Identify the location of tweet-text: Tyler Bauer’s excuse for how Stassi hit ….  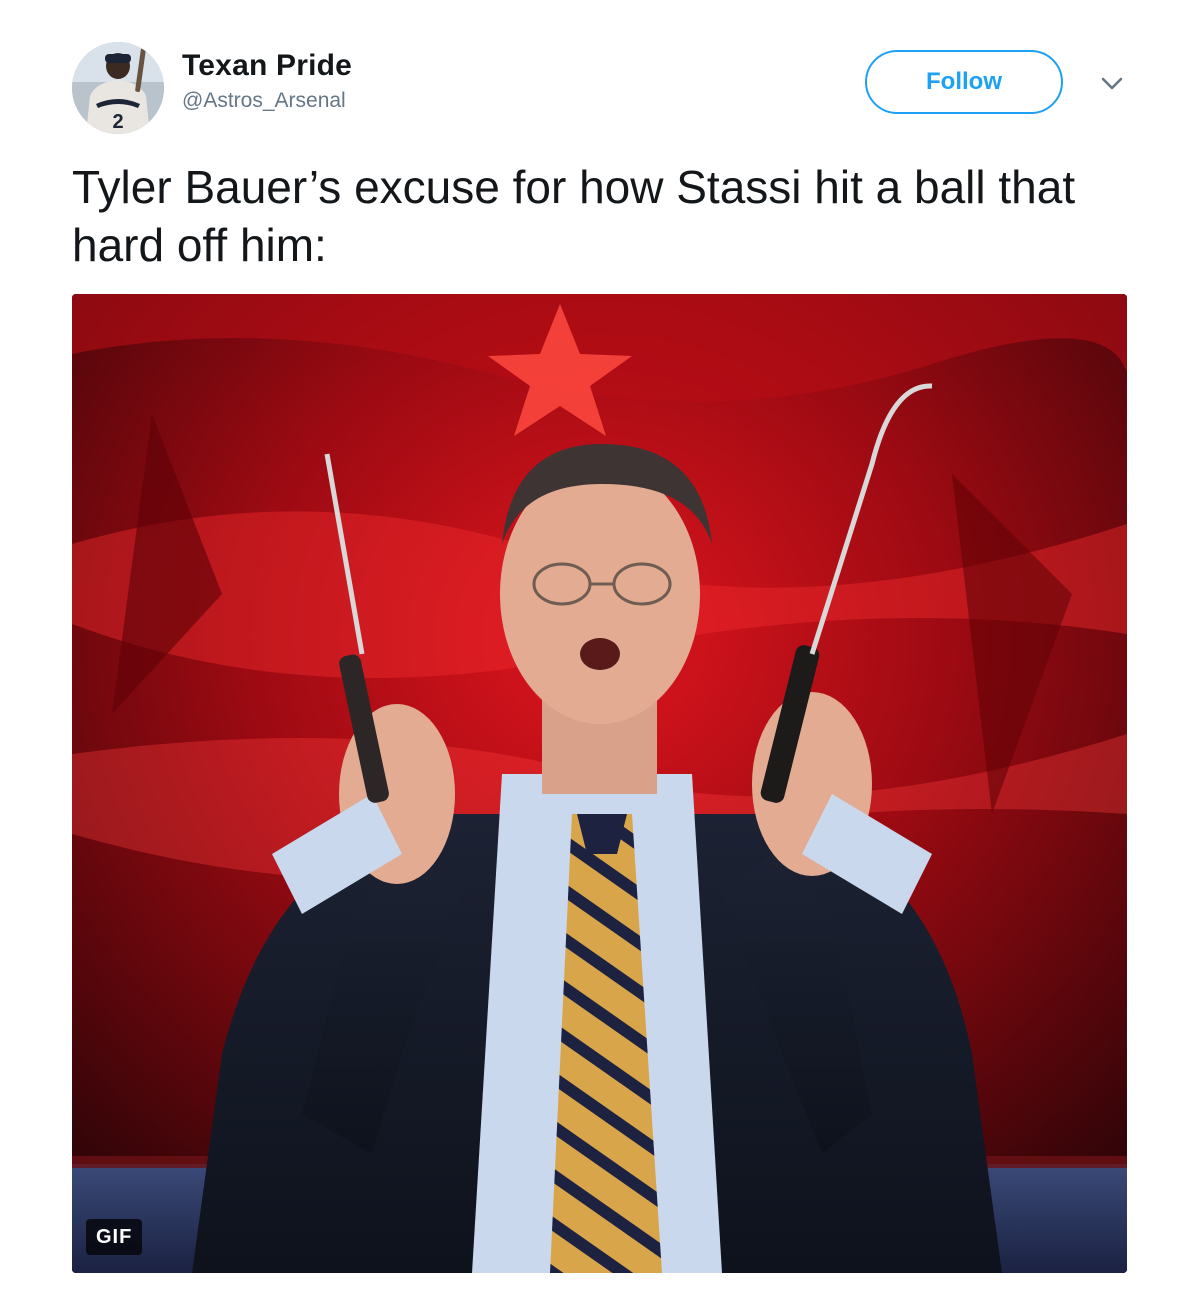
(574, 216).